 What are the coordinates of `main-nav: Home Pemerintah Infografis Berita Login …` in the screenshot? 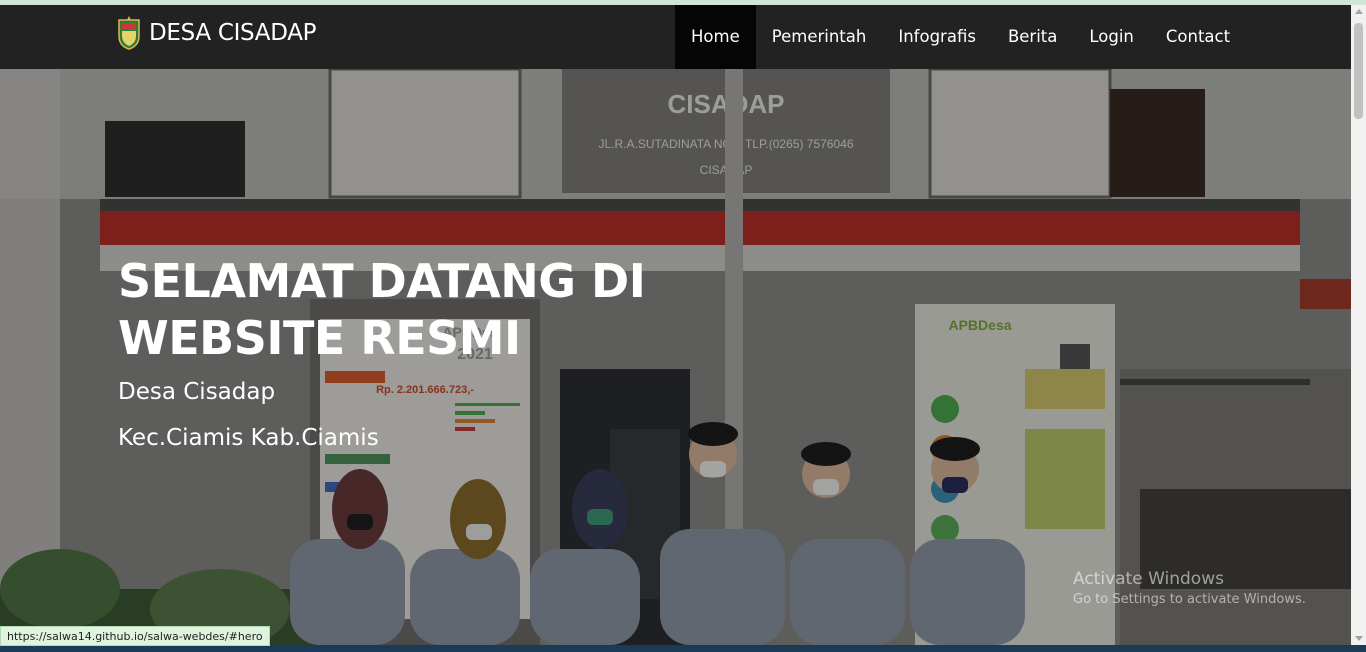 It's located at (960, 37).